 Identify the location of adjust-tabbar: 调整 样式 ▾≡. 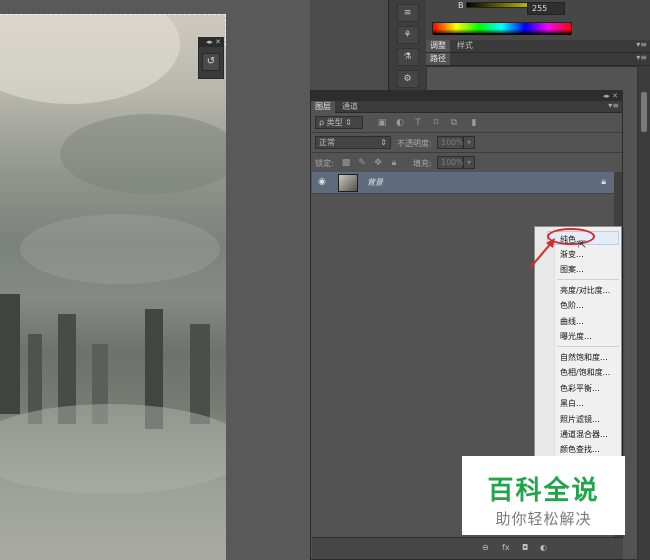
(538, 46).